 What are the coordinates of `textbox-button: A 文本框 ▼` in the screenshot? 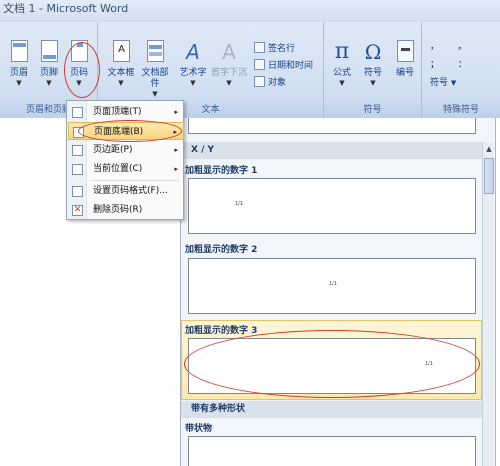 It's located at (121, 64).